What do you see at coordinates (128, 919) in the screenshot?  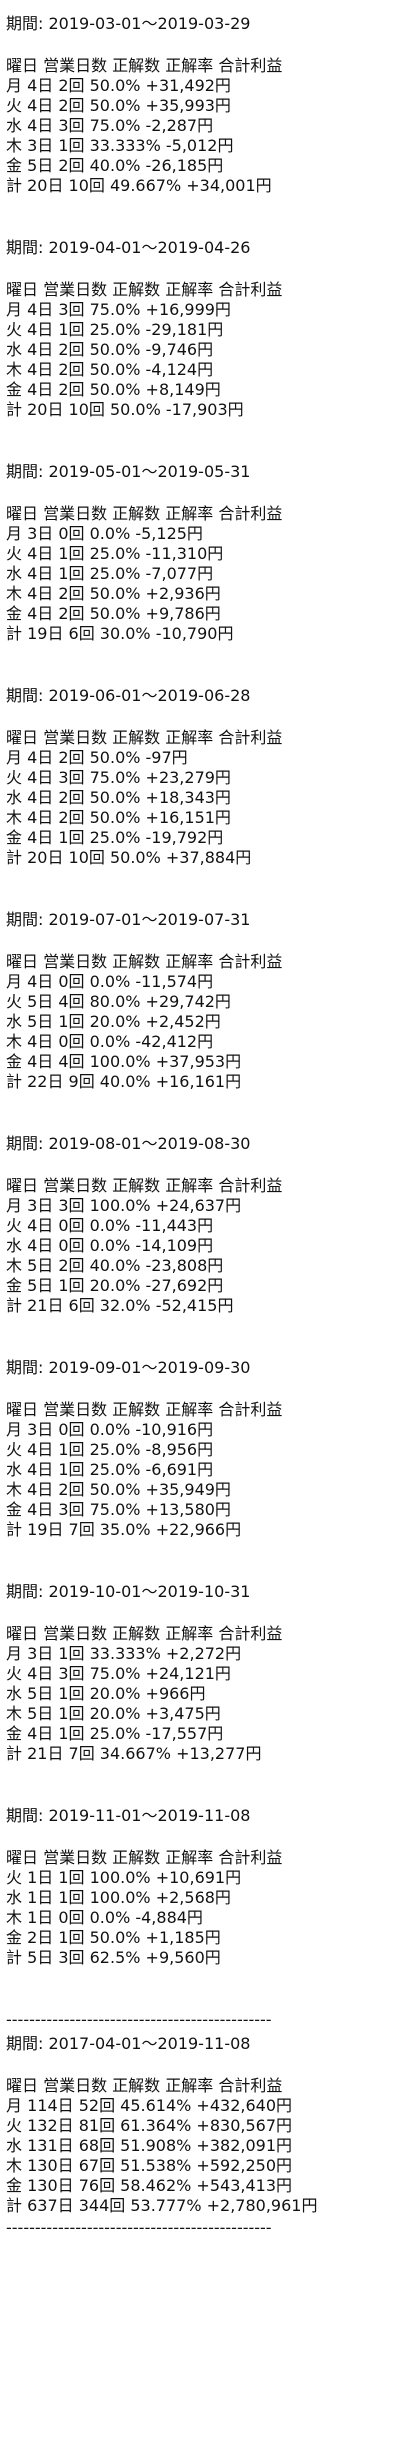 I see `period-label: 期間: 2019-07-01～2019-07-31` at bounding box center [128, 919].